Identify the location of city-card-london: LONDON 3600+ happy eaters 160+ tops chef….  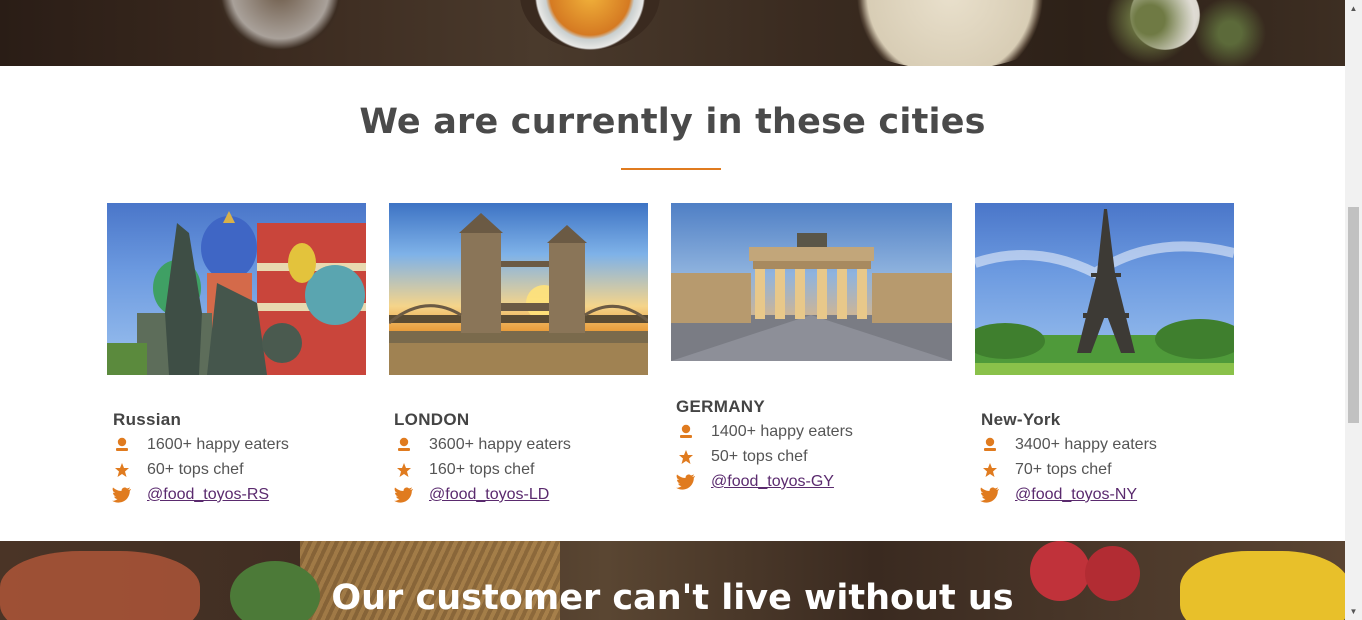
(518, 353).